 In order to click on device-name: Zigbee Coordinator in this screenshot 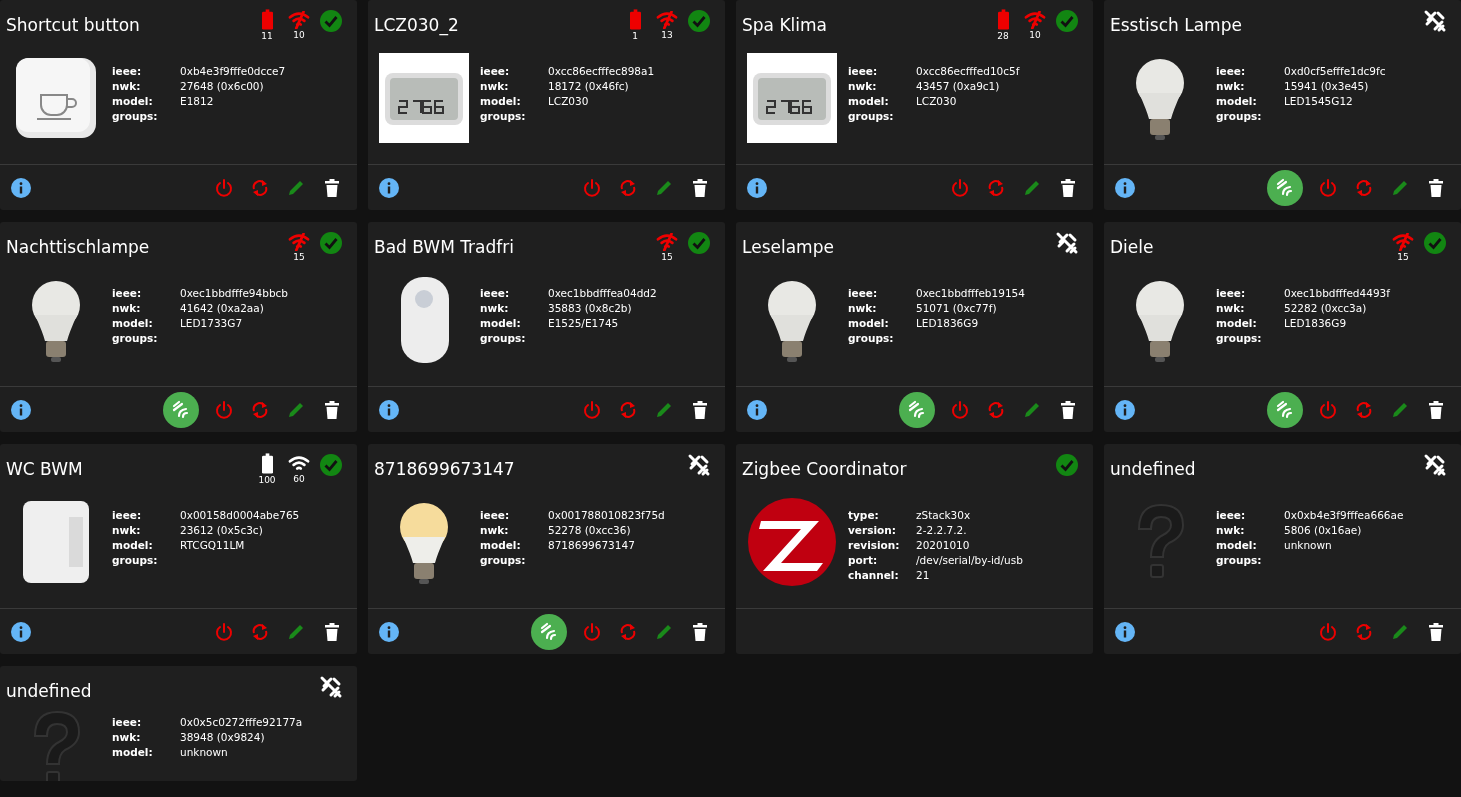, I will do `click(824, 469)`.